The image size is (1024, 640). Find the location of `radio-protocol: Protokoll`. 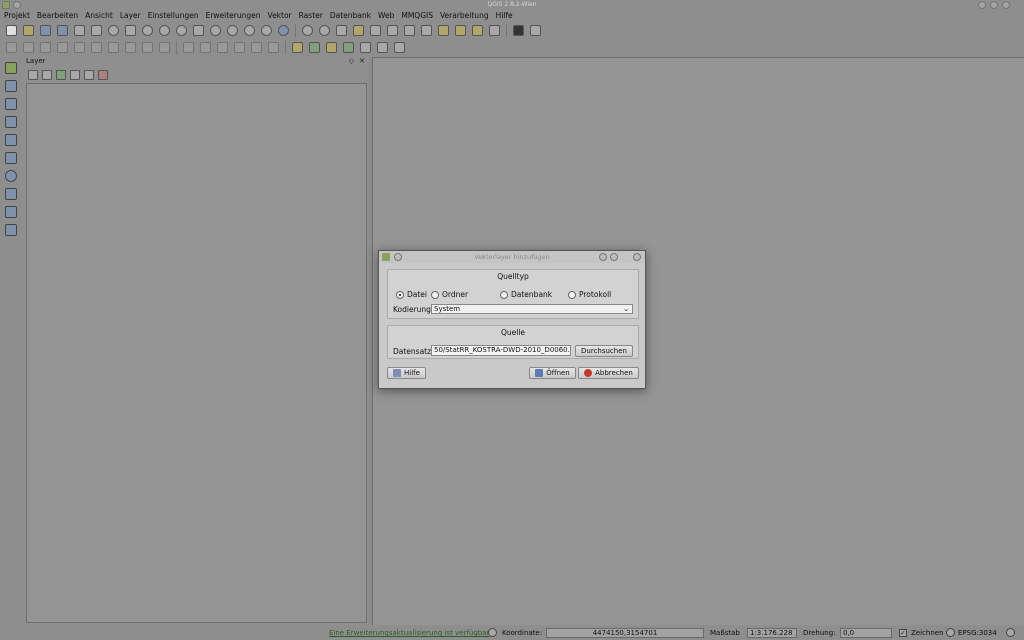

radio-protocol: Protokoll is located at coordinates (589, 294).